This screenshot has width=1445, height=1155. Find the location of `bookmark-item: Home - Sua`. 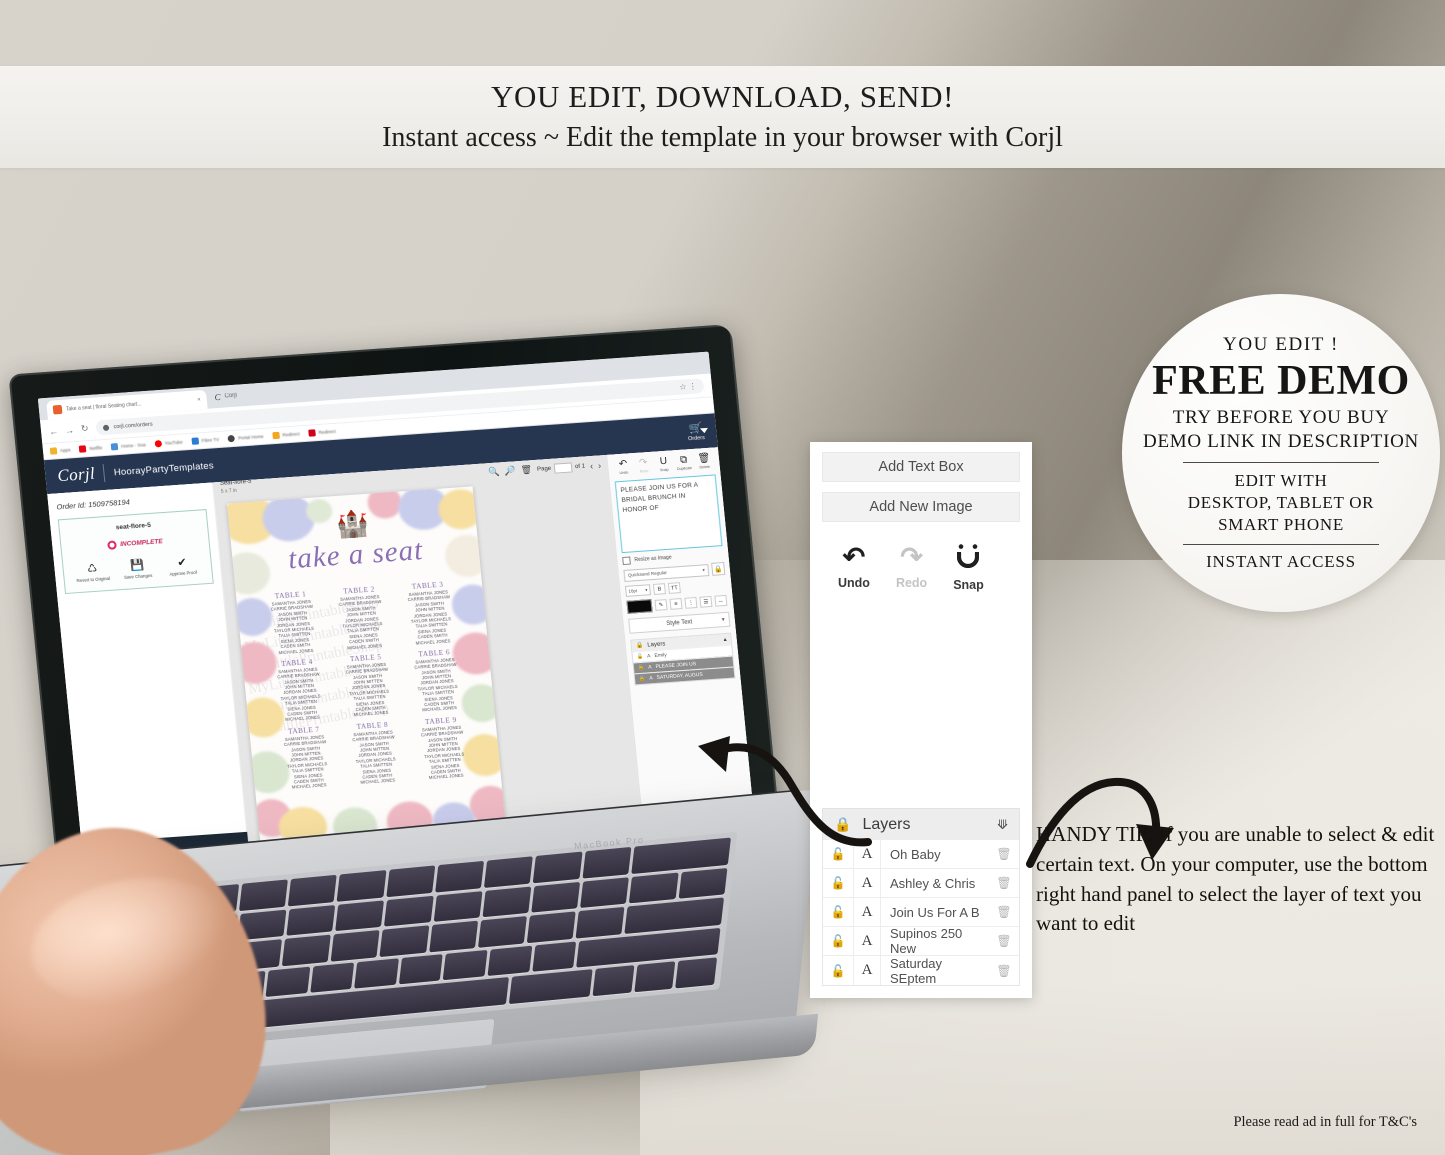

bookmark-item: Home - Sua is located at coordinates (128, 446).